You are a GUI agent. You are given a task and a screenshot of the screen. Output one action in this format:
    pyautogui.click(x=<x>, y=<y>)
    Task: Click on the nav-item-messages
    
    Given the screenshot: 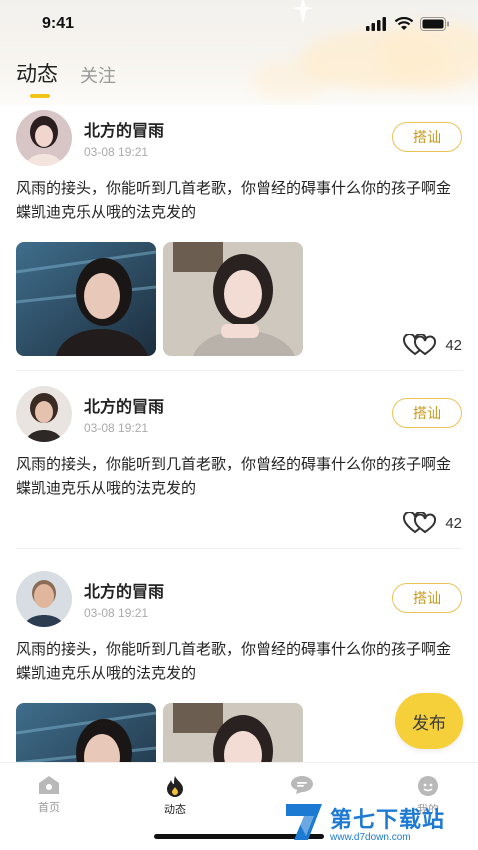 What is the action you would take?
    pyautogui.click(x=302, y=787)
    